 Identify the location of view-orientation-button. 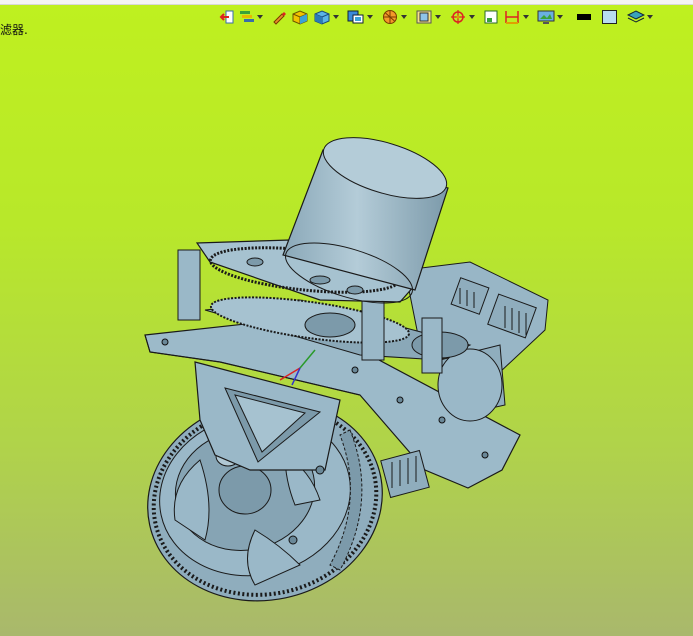
(362, 17).